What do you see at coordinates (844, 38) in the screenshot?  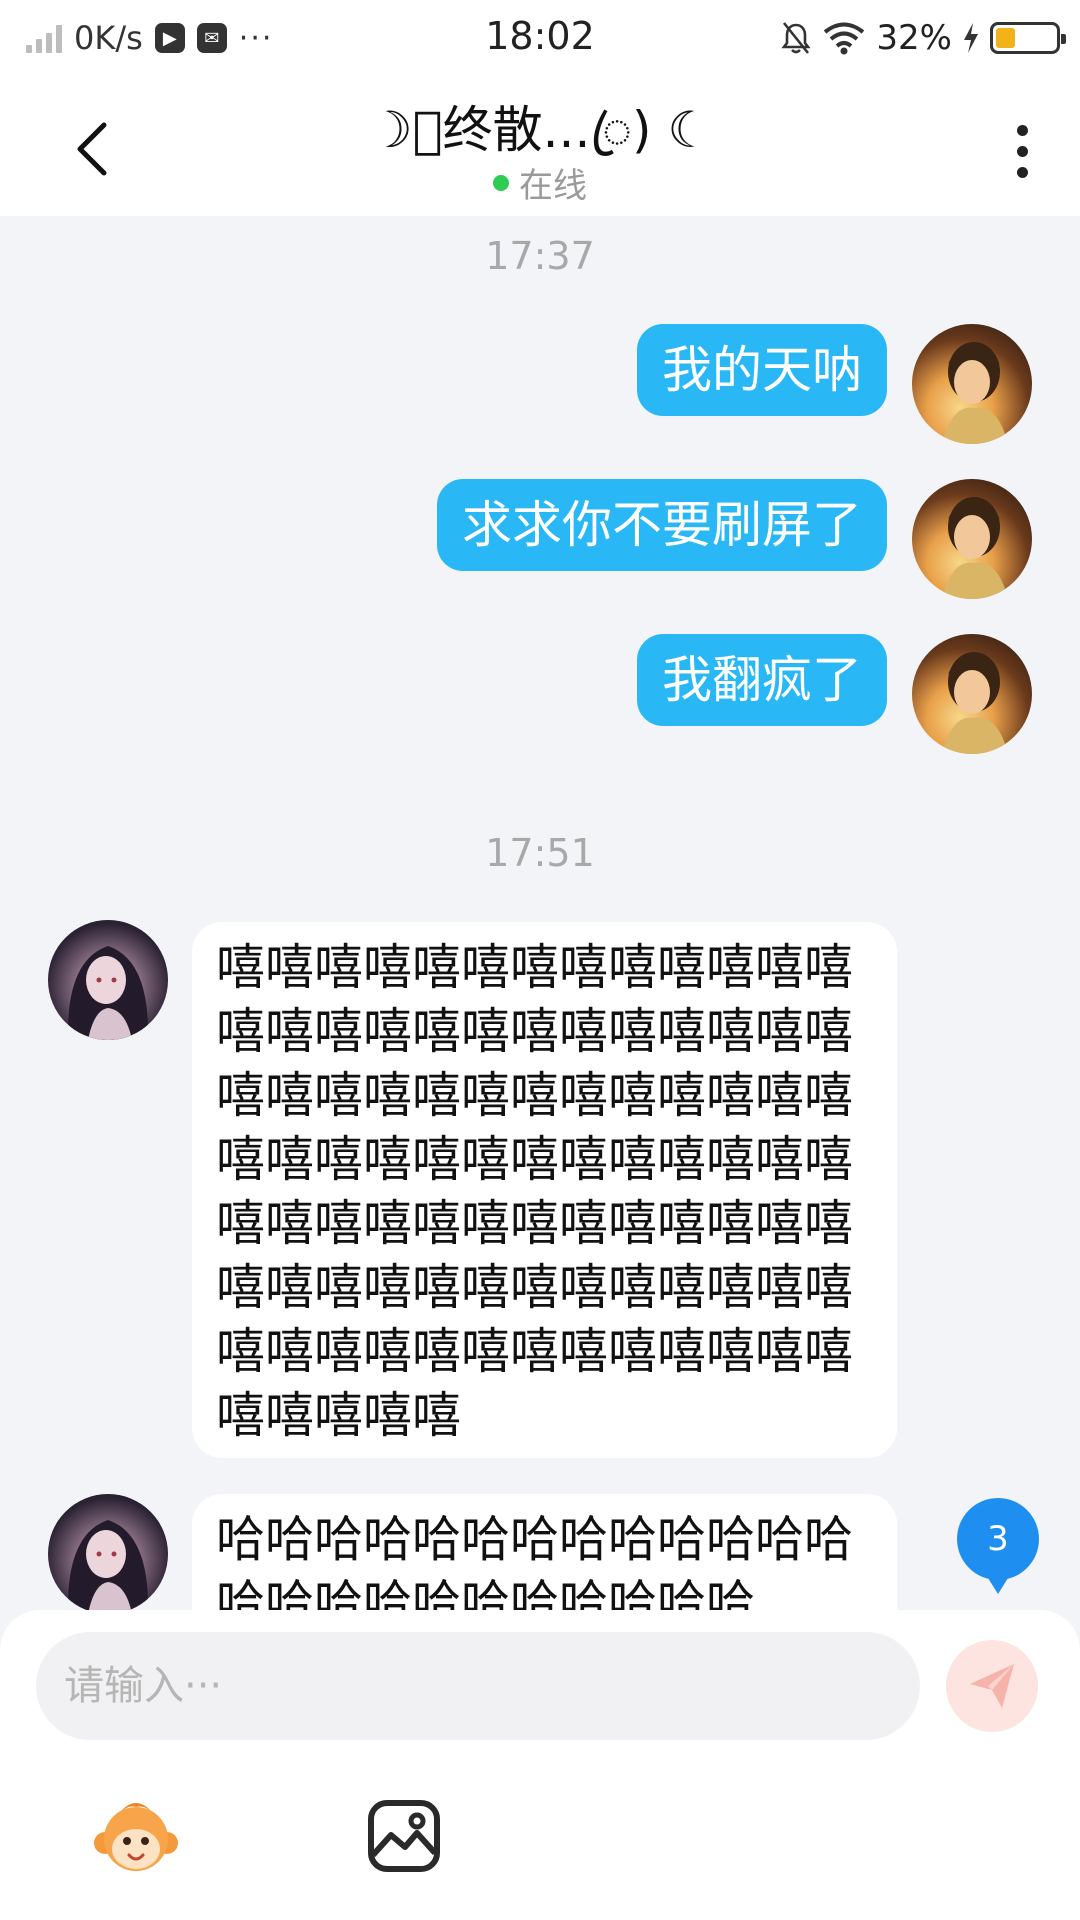 I see `wifi-icon` at bounding box center [844, 38].